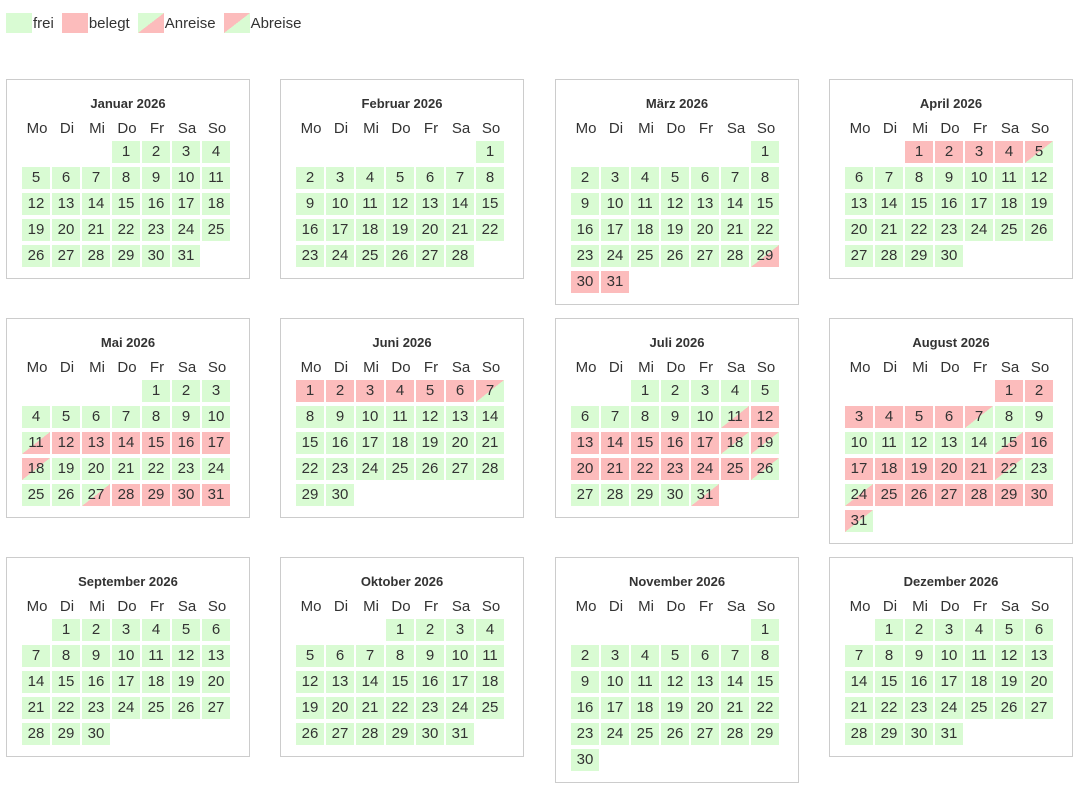 The width and height of the screenshot is (1083, 790). Describe the element at coordinates (585, 417) in the screenshot. I see `day-cell-frei: 6` at that location.